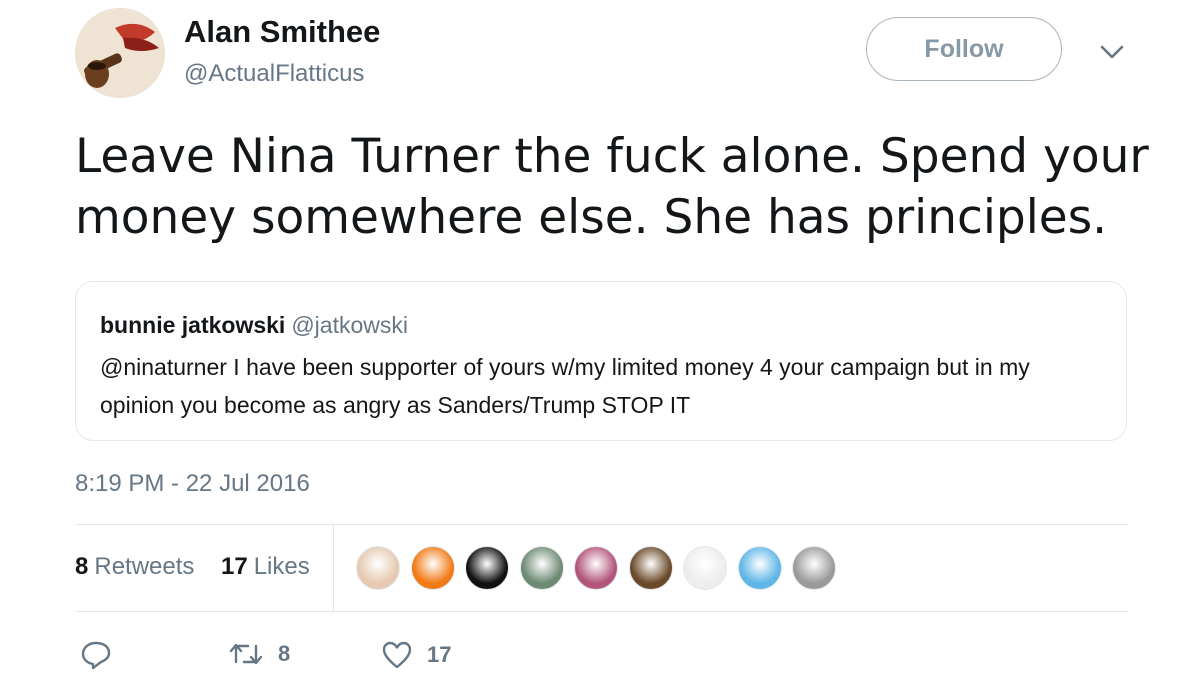 The image size is (1202, 681). What do you see at coordinates (234, 566) in the screenshot?
I see `likes-count: 17` at bounding box center [234, 566].